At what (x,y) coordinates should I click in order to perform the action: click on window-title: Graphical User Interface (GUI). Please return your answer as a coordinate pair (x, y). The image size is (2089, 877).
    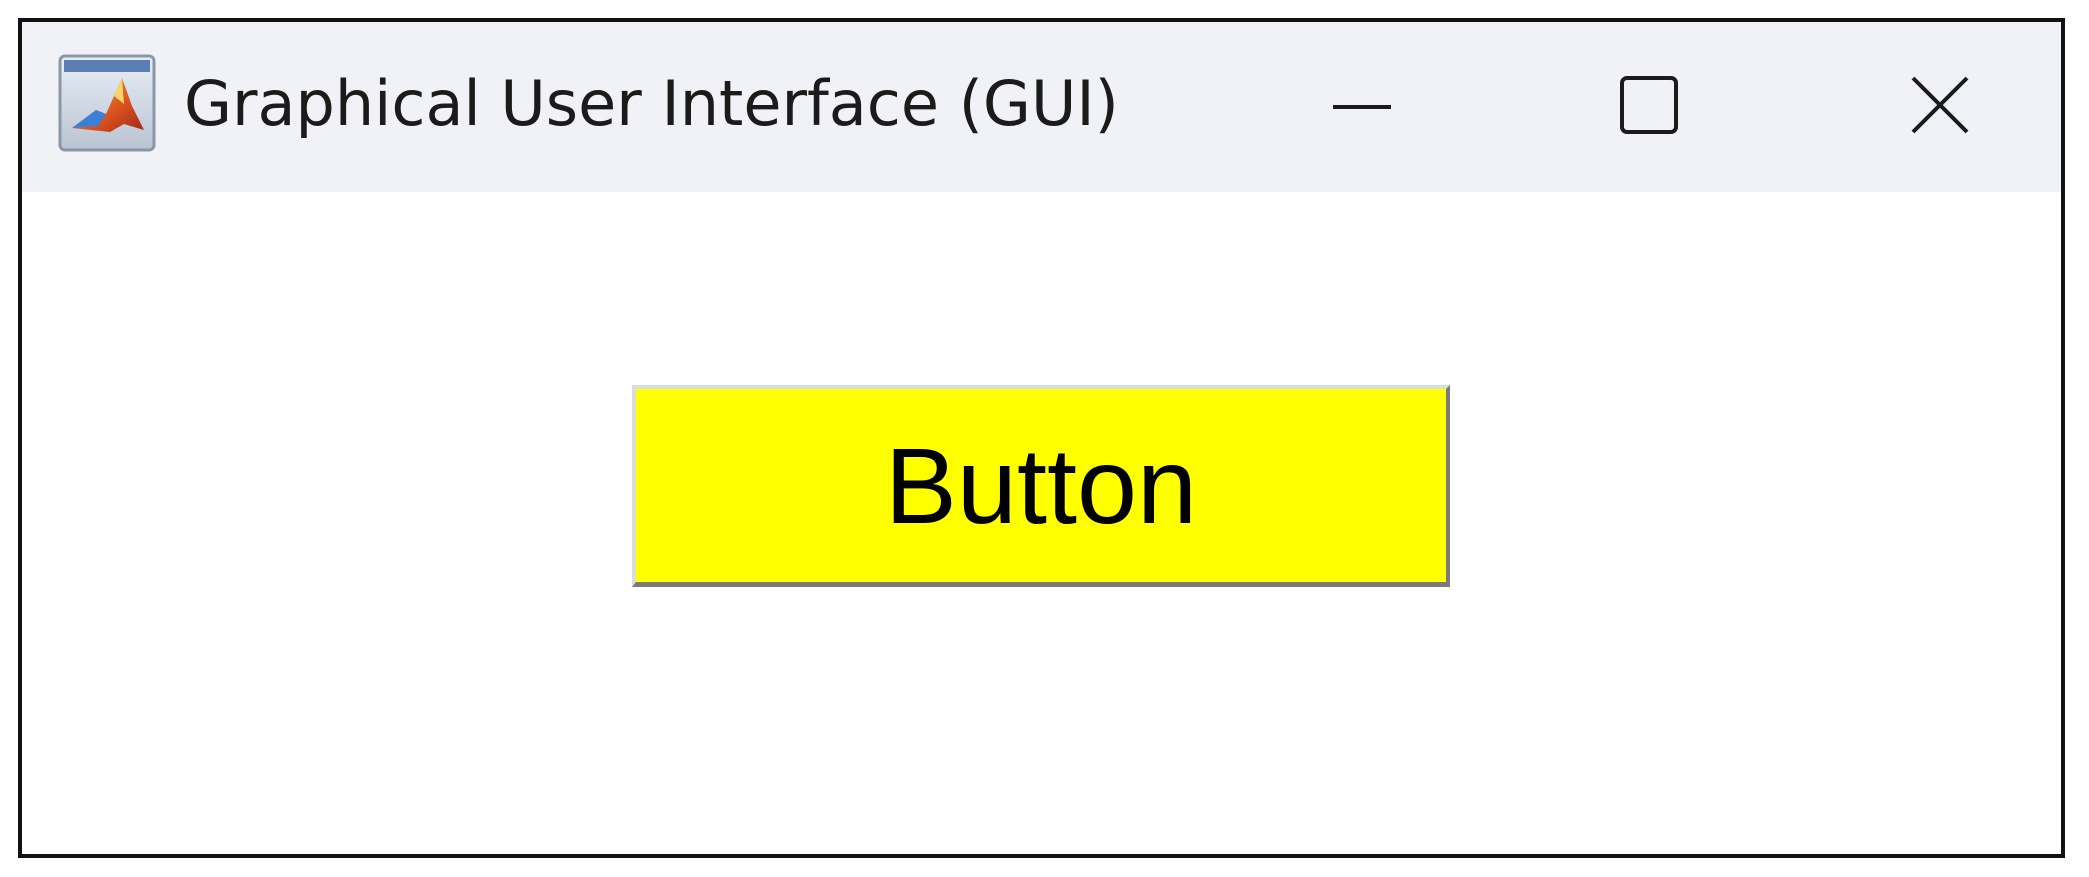
    Looking at the image, I should click on (651, 103).